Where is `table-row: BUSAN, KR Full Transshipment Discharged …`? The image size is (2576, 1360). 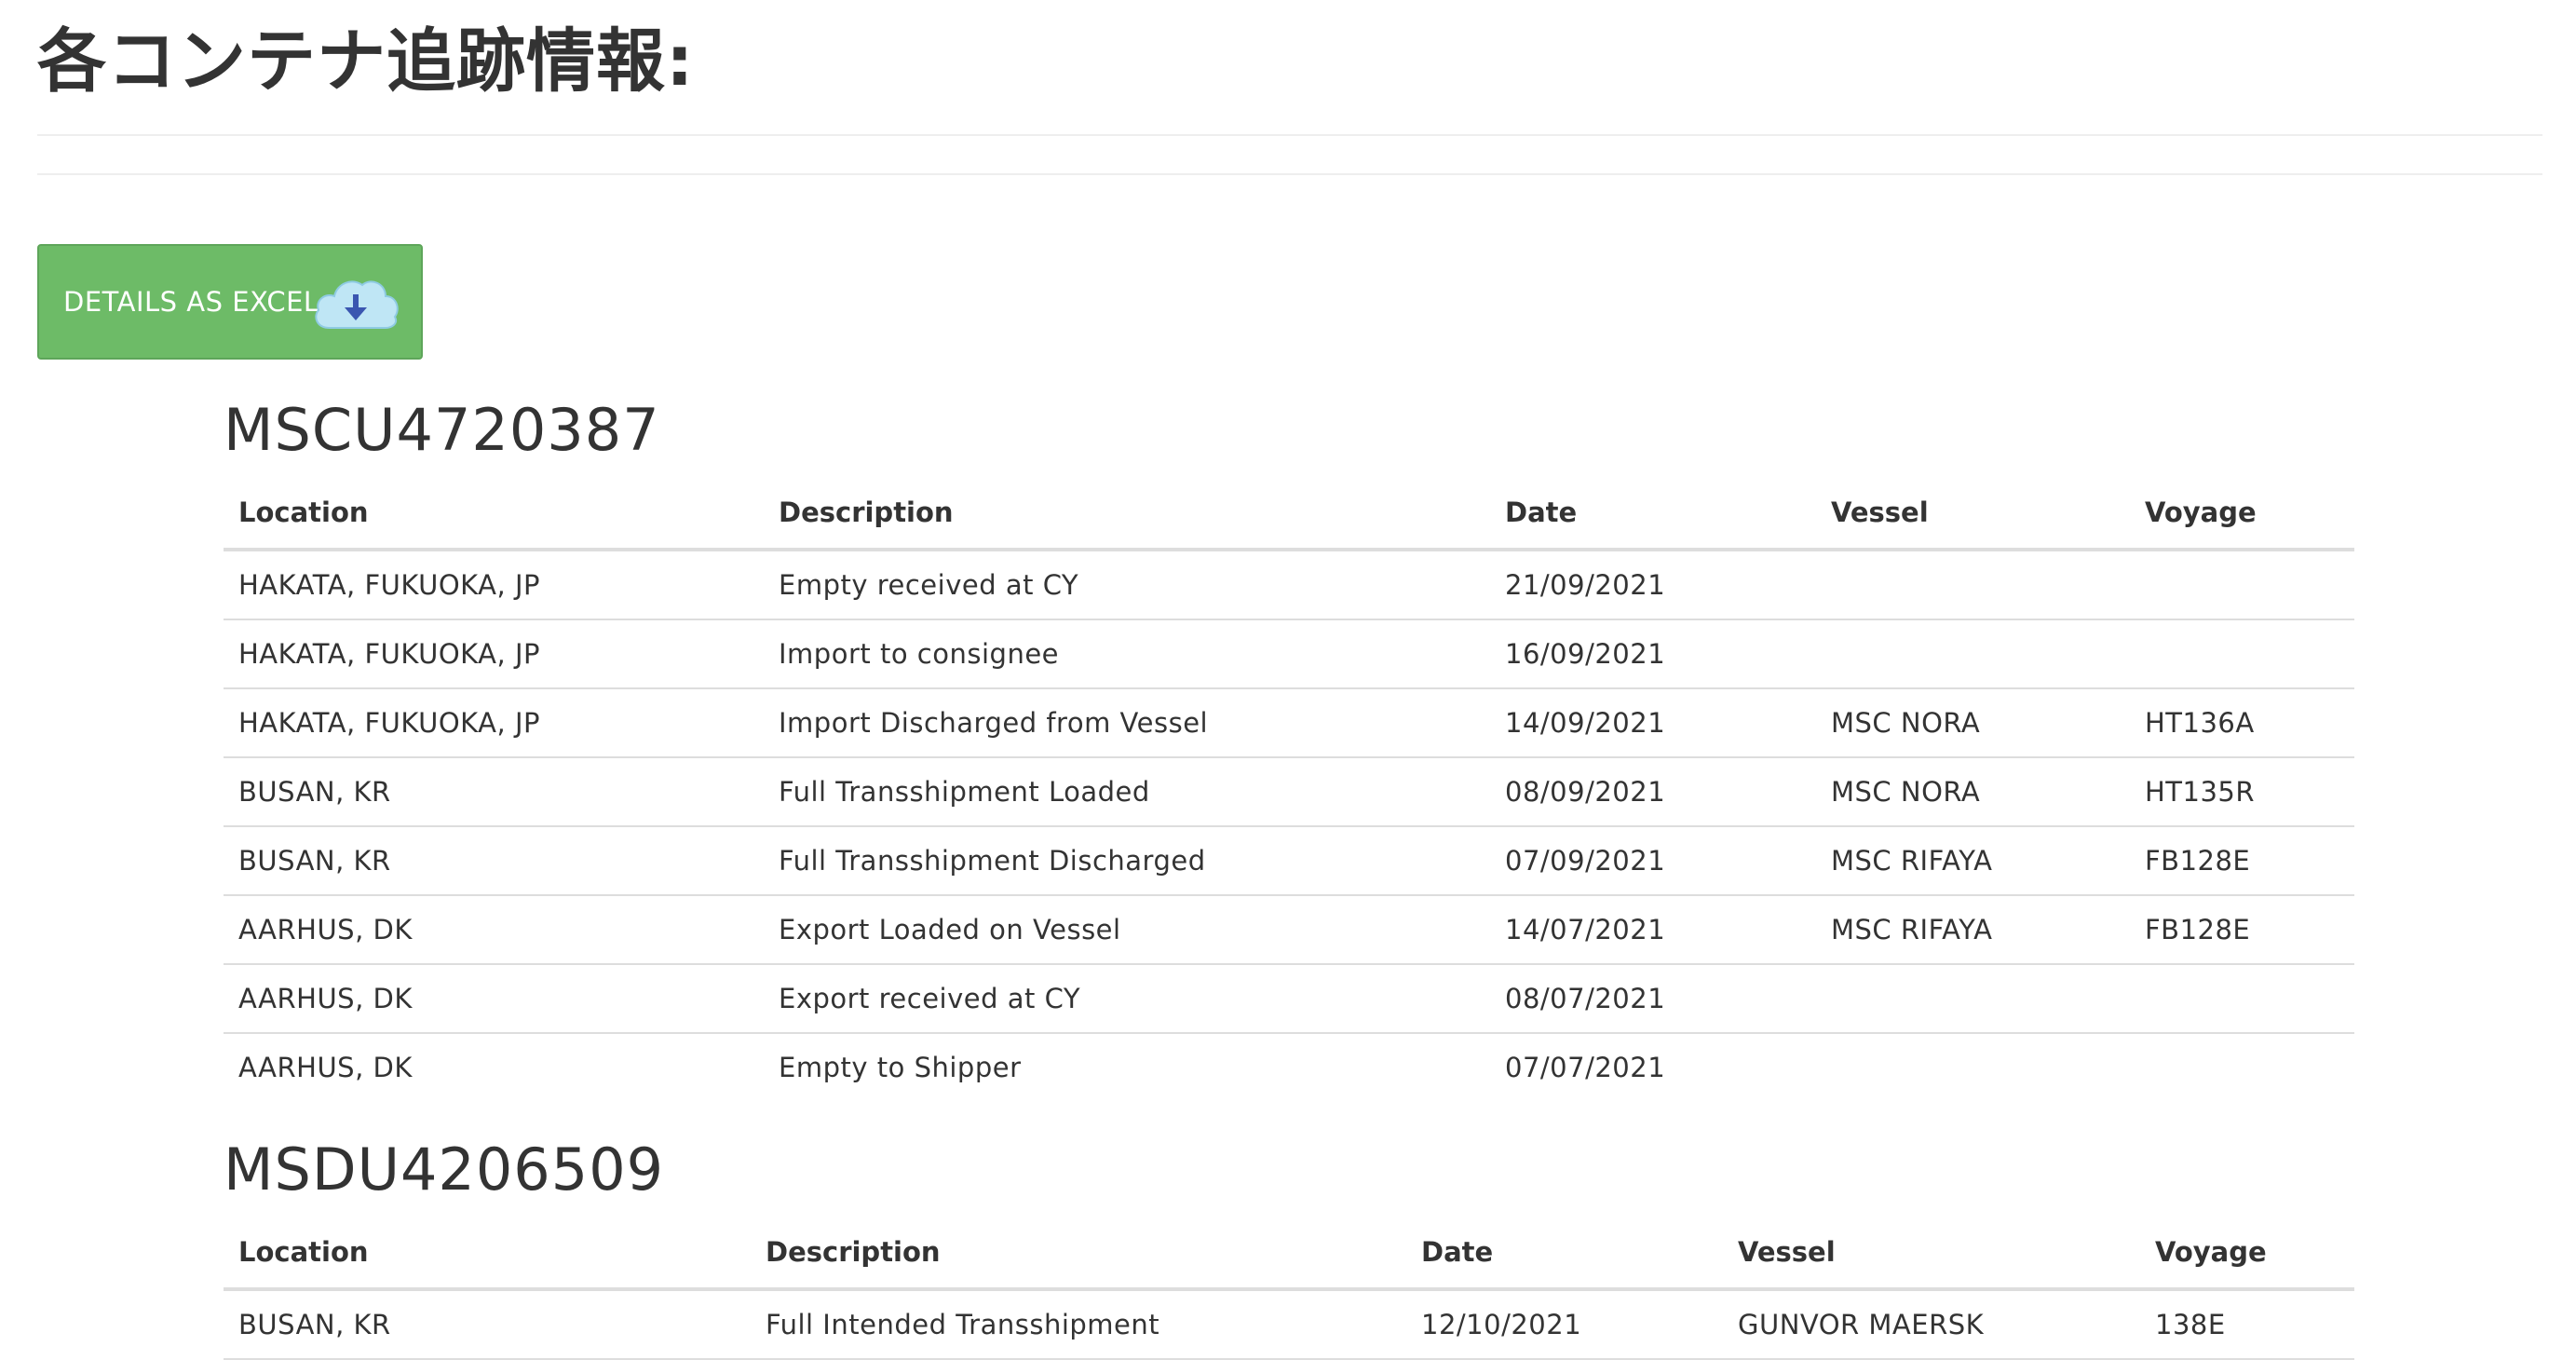 table-row: BUSAN, KR Full Transshipment Discharged … is located at coordinates (1289, 861).